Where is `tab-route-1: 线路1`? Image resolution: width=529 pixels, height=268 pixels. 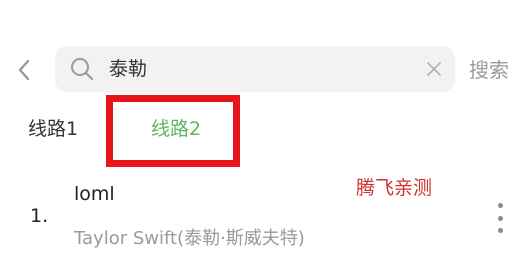
tab-route-1: 线路1 is located at coordinates (53, 129).